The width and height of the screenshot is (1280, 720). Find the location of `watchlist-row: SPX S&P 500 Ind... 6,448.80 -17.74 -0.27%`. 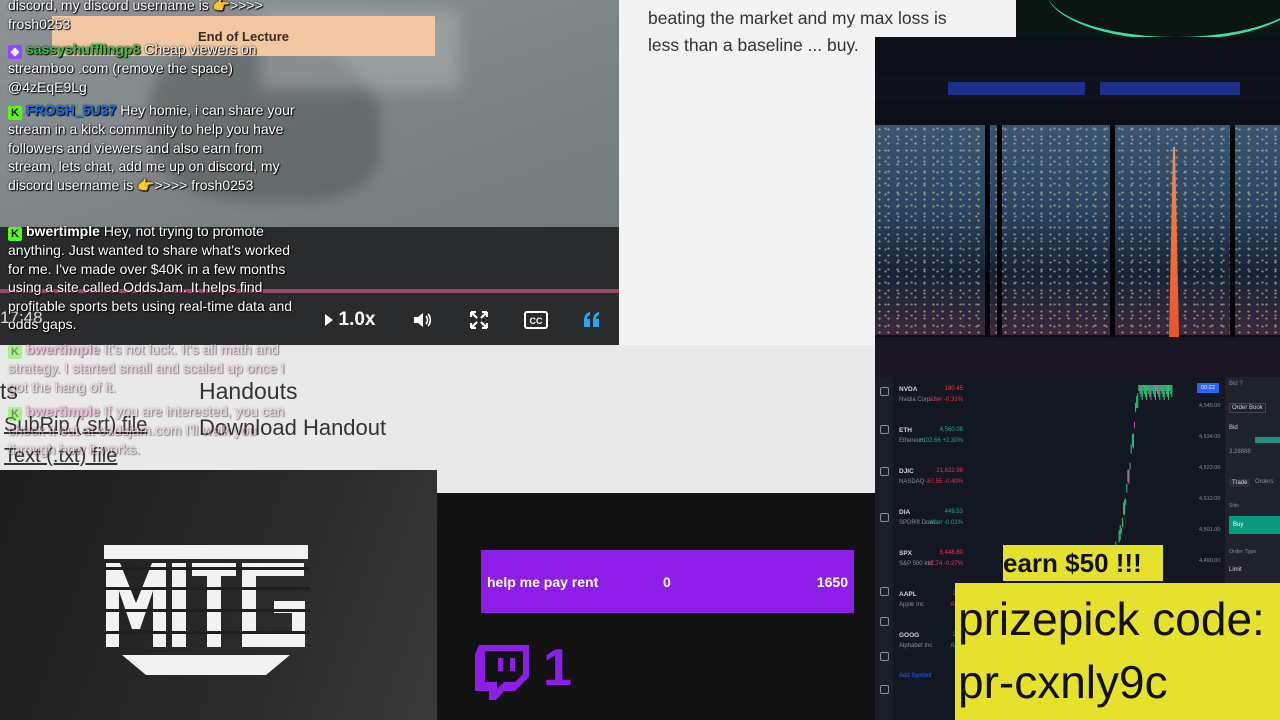

watchlist-row: SPX S&P 500 Ind... 6,448.80 -17.74 -0.27% is located at coordinates (930, 567).